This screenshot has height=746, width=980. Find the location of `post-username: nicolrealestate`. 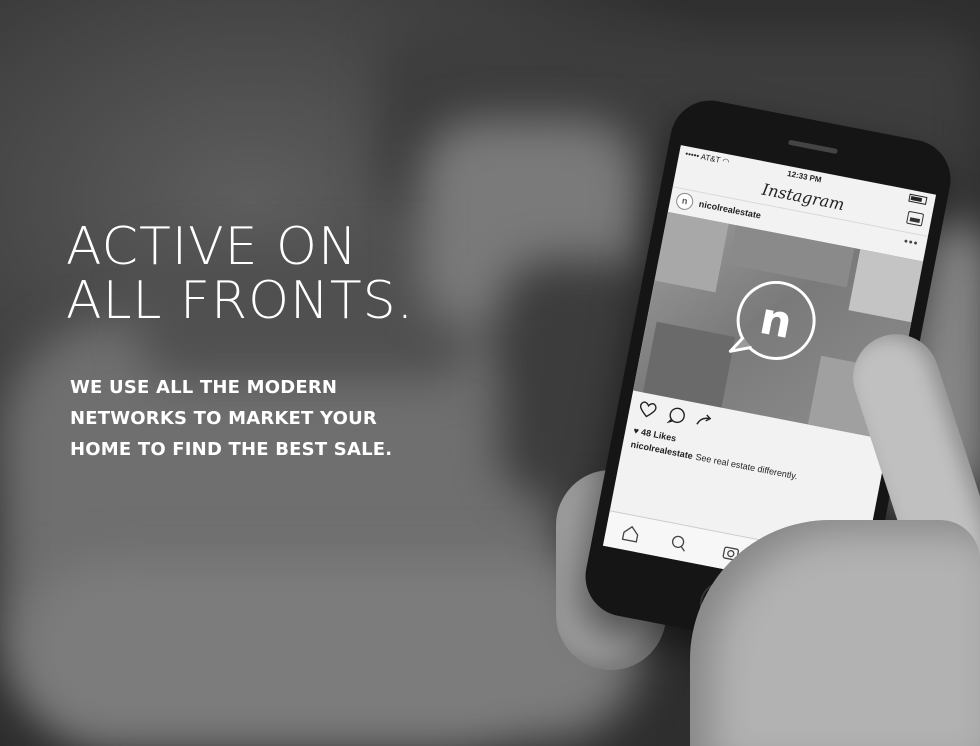

post-username: nicolrealestate is located at coordinates (730, 210).